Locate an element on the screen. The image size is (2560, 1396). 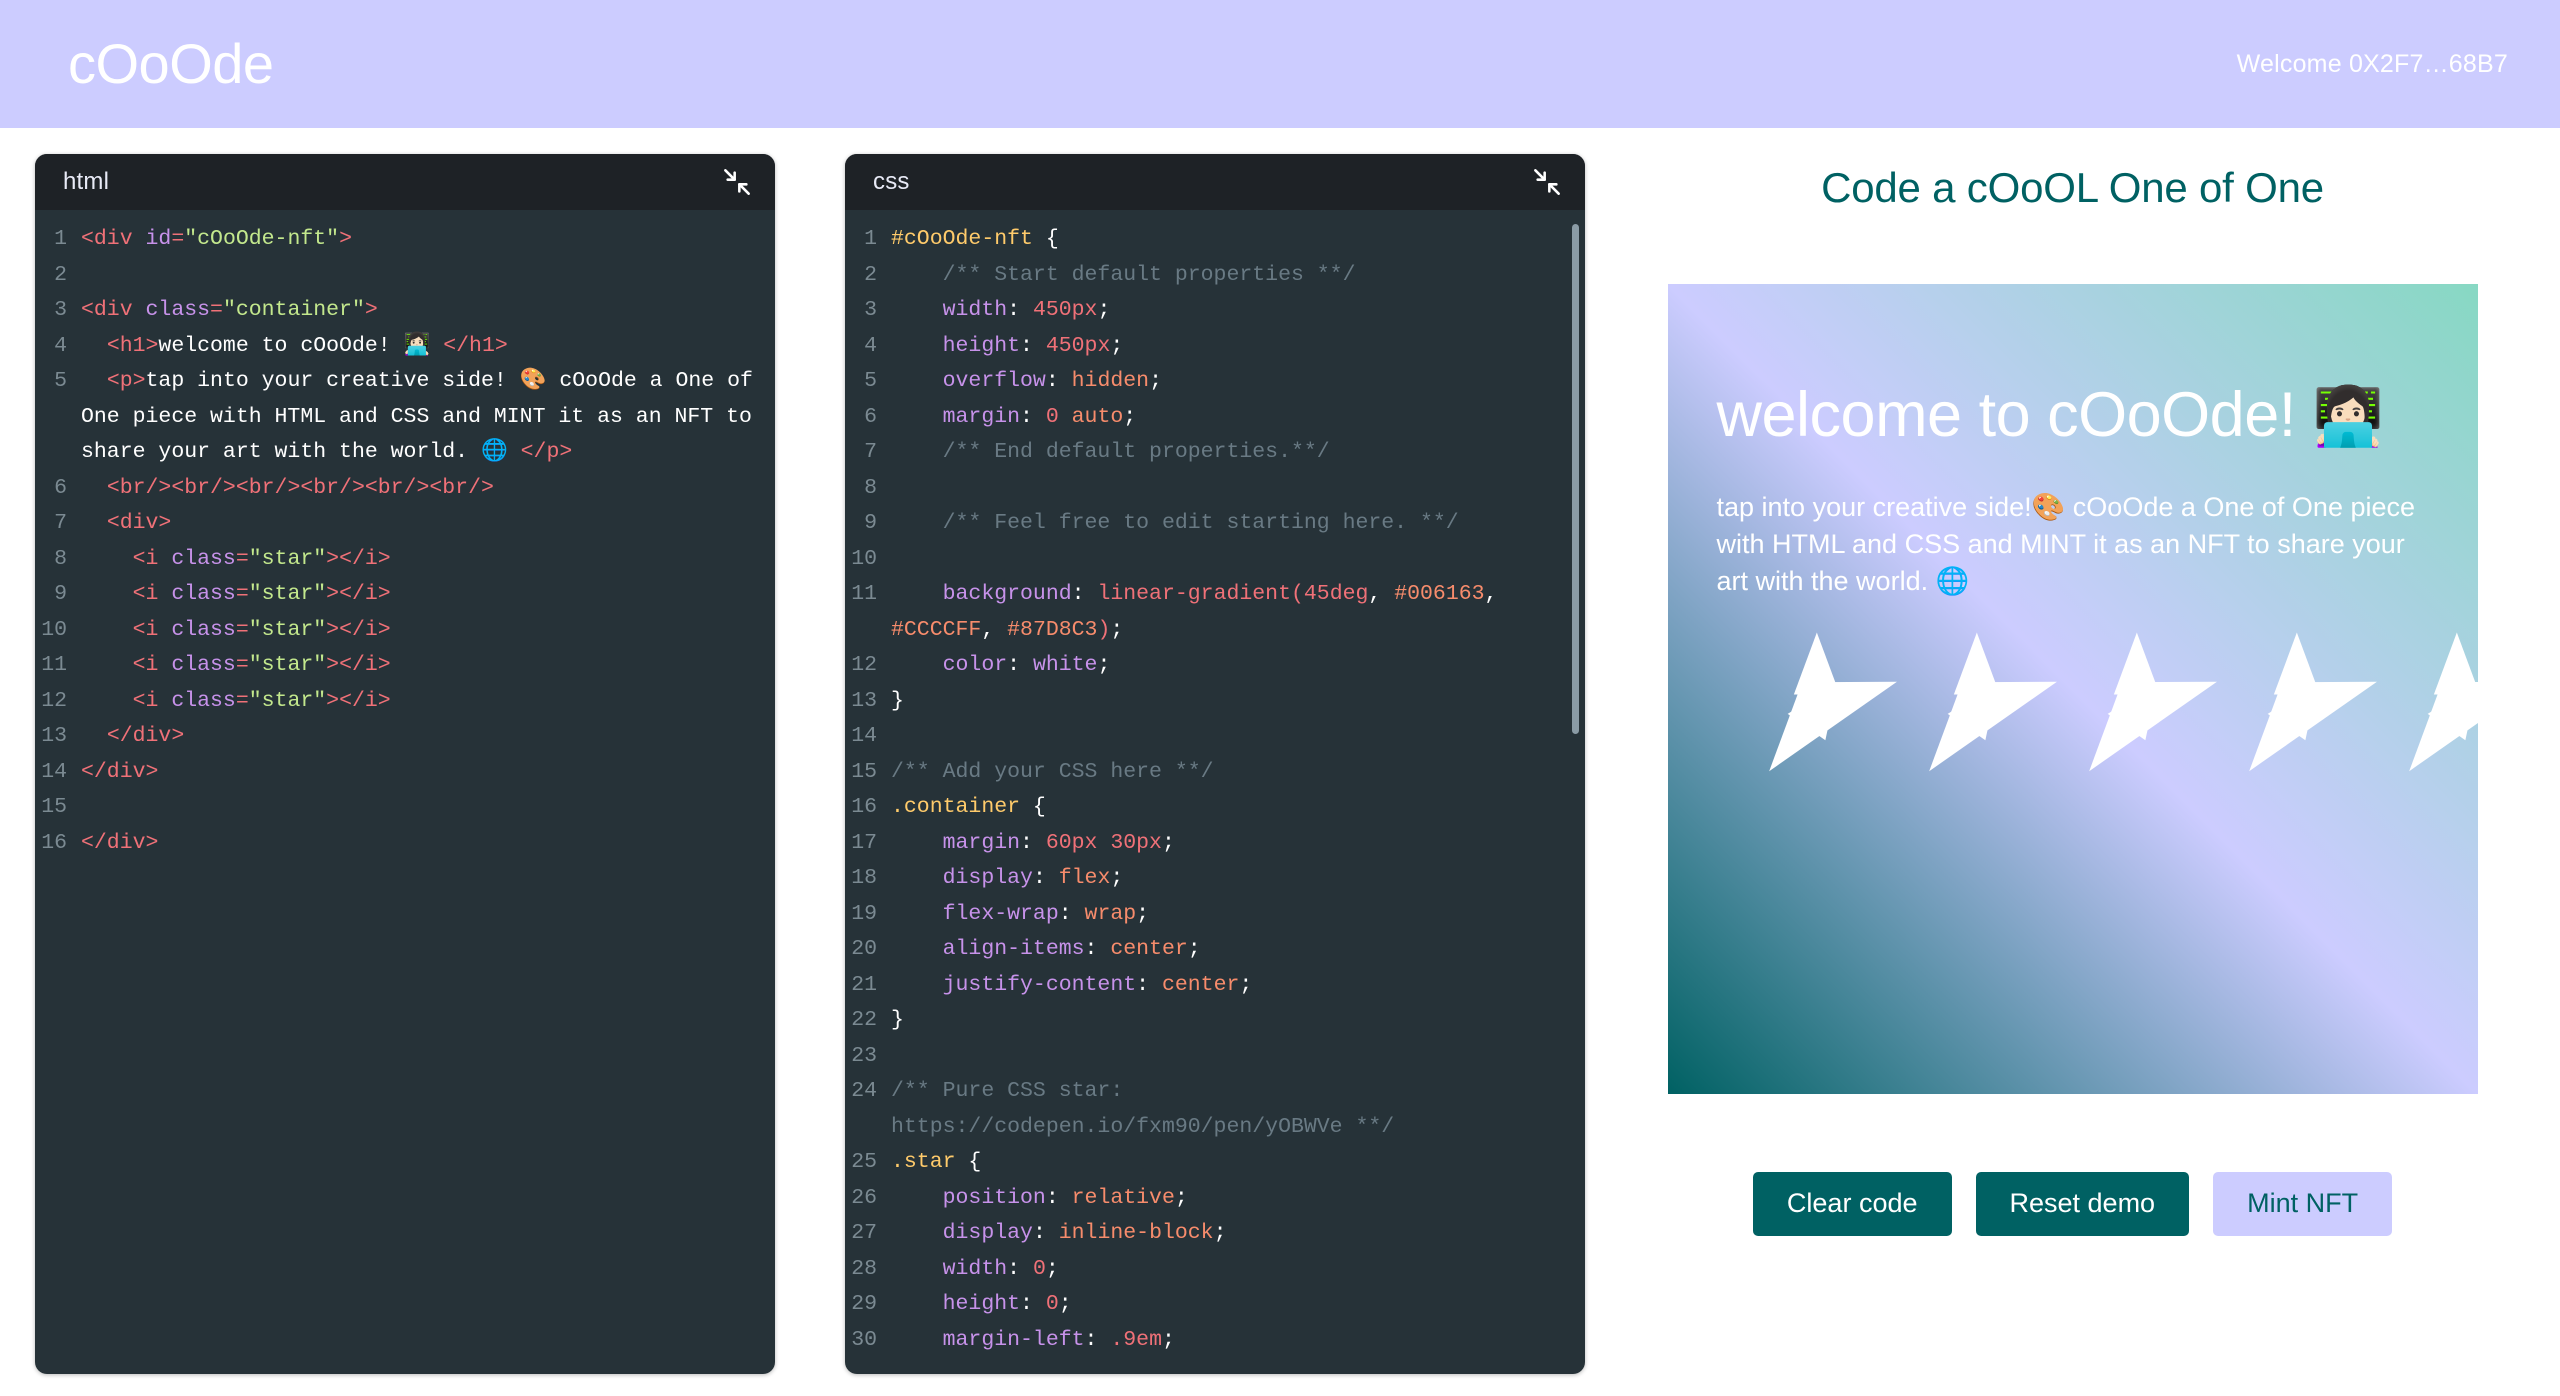
code-line: 2 /** Start default properties **/ is located at coordinates (1215, 276).